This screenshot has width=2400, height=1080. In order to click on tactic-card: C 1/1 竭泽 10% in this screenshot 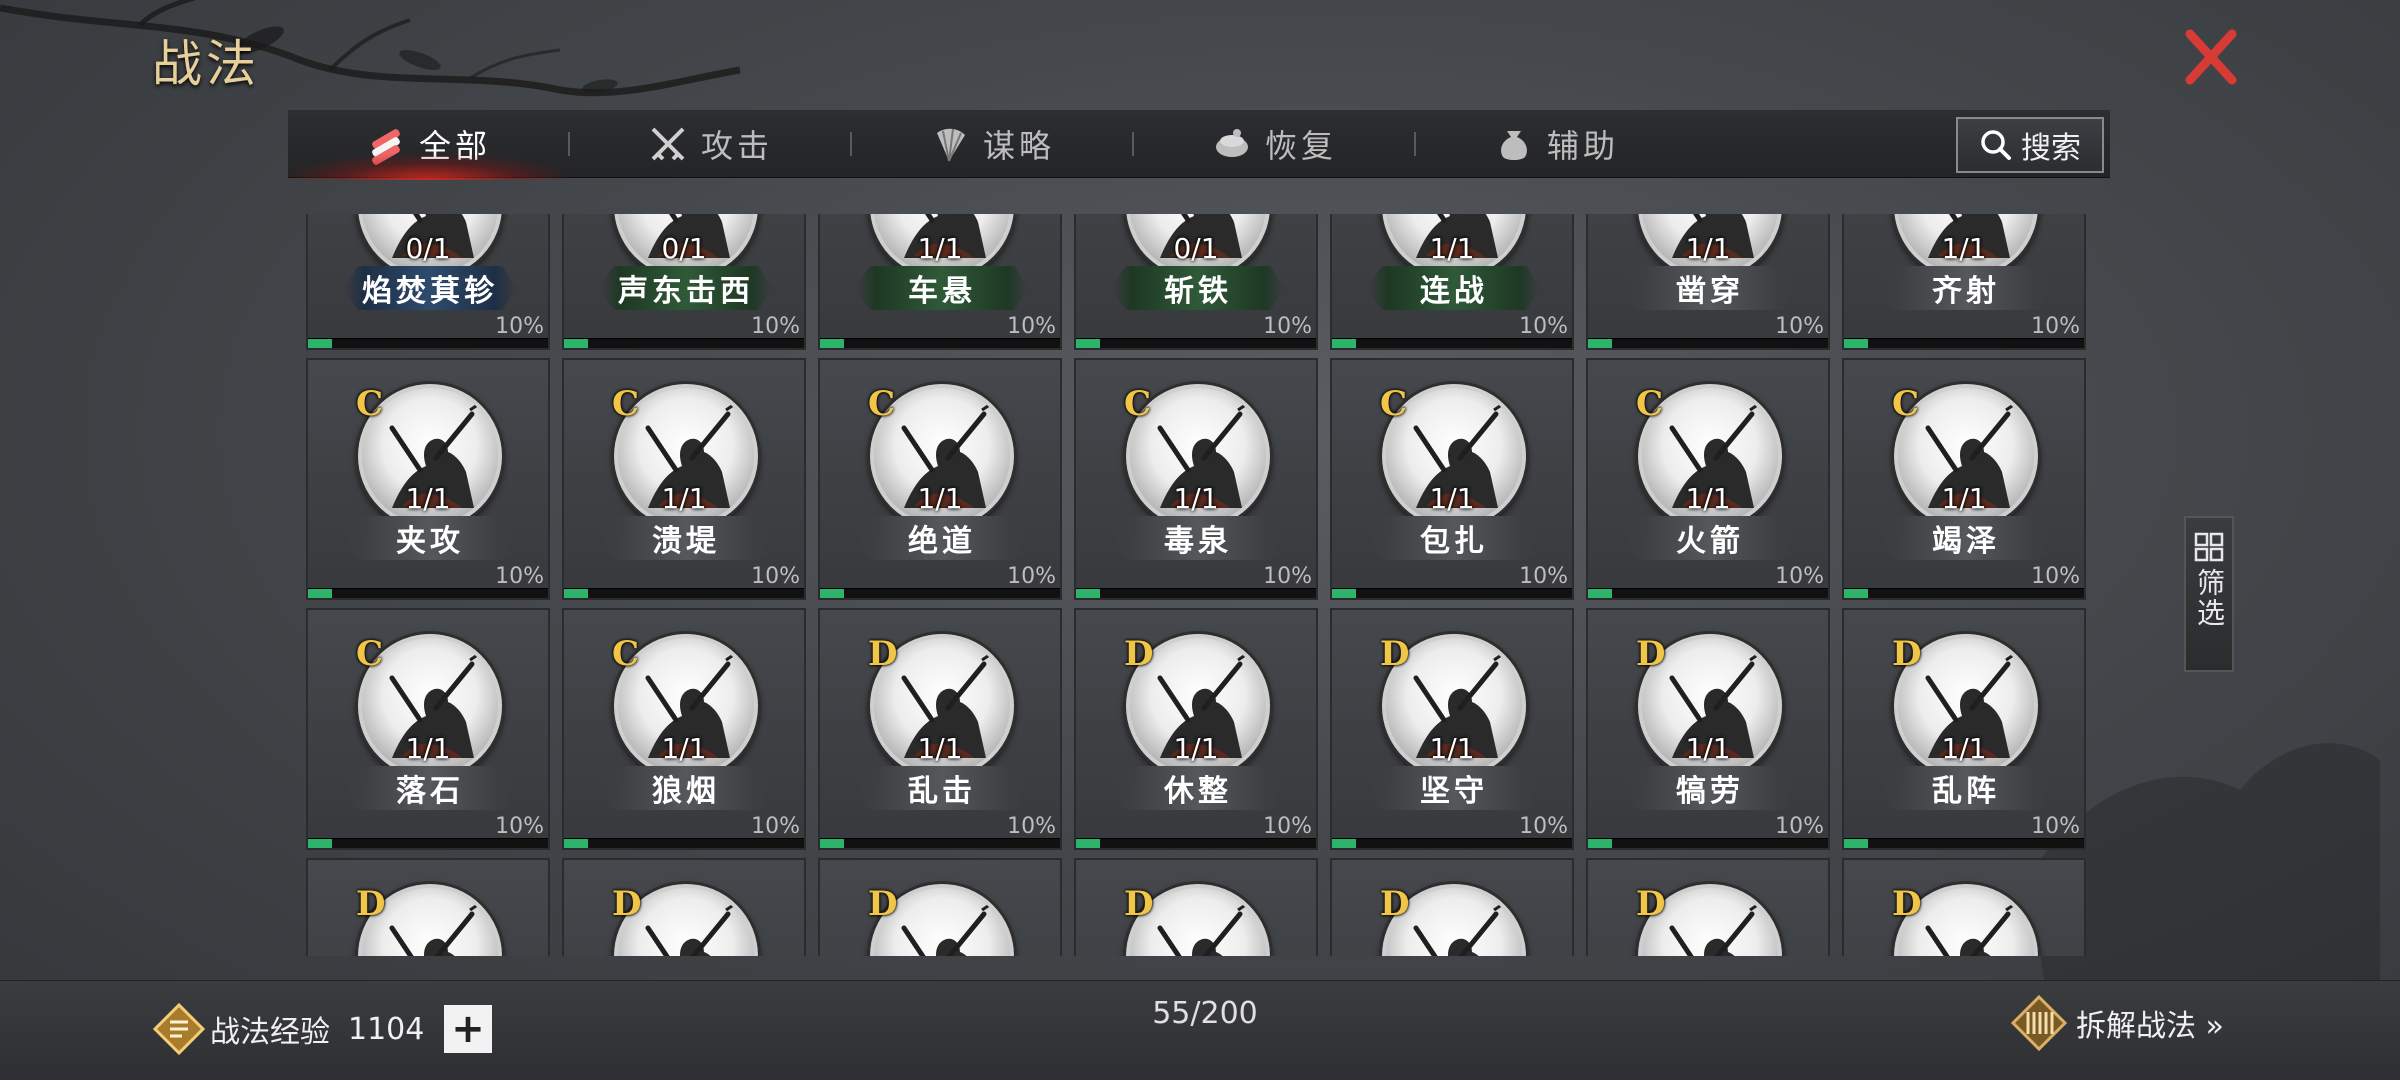, I will do `click(1964, 479)`.